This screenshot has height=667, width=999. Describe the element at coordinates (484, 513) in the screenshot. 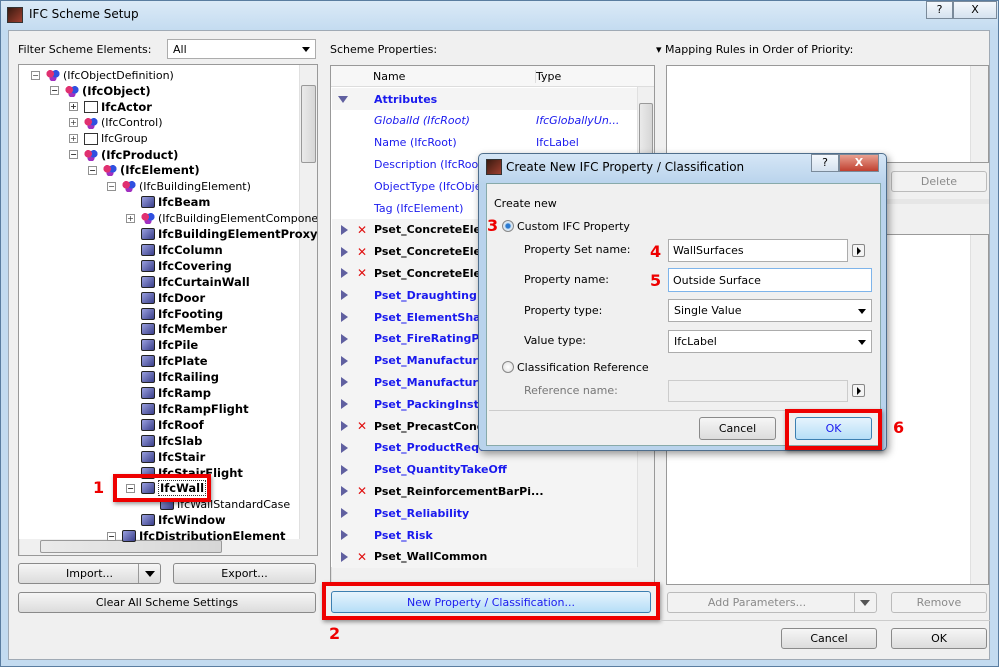

I see `property-row: Pset_Reliability` at that location.